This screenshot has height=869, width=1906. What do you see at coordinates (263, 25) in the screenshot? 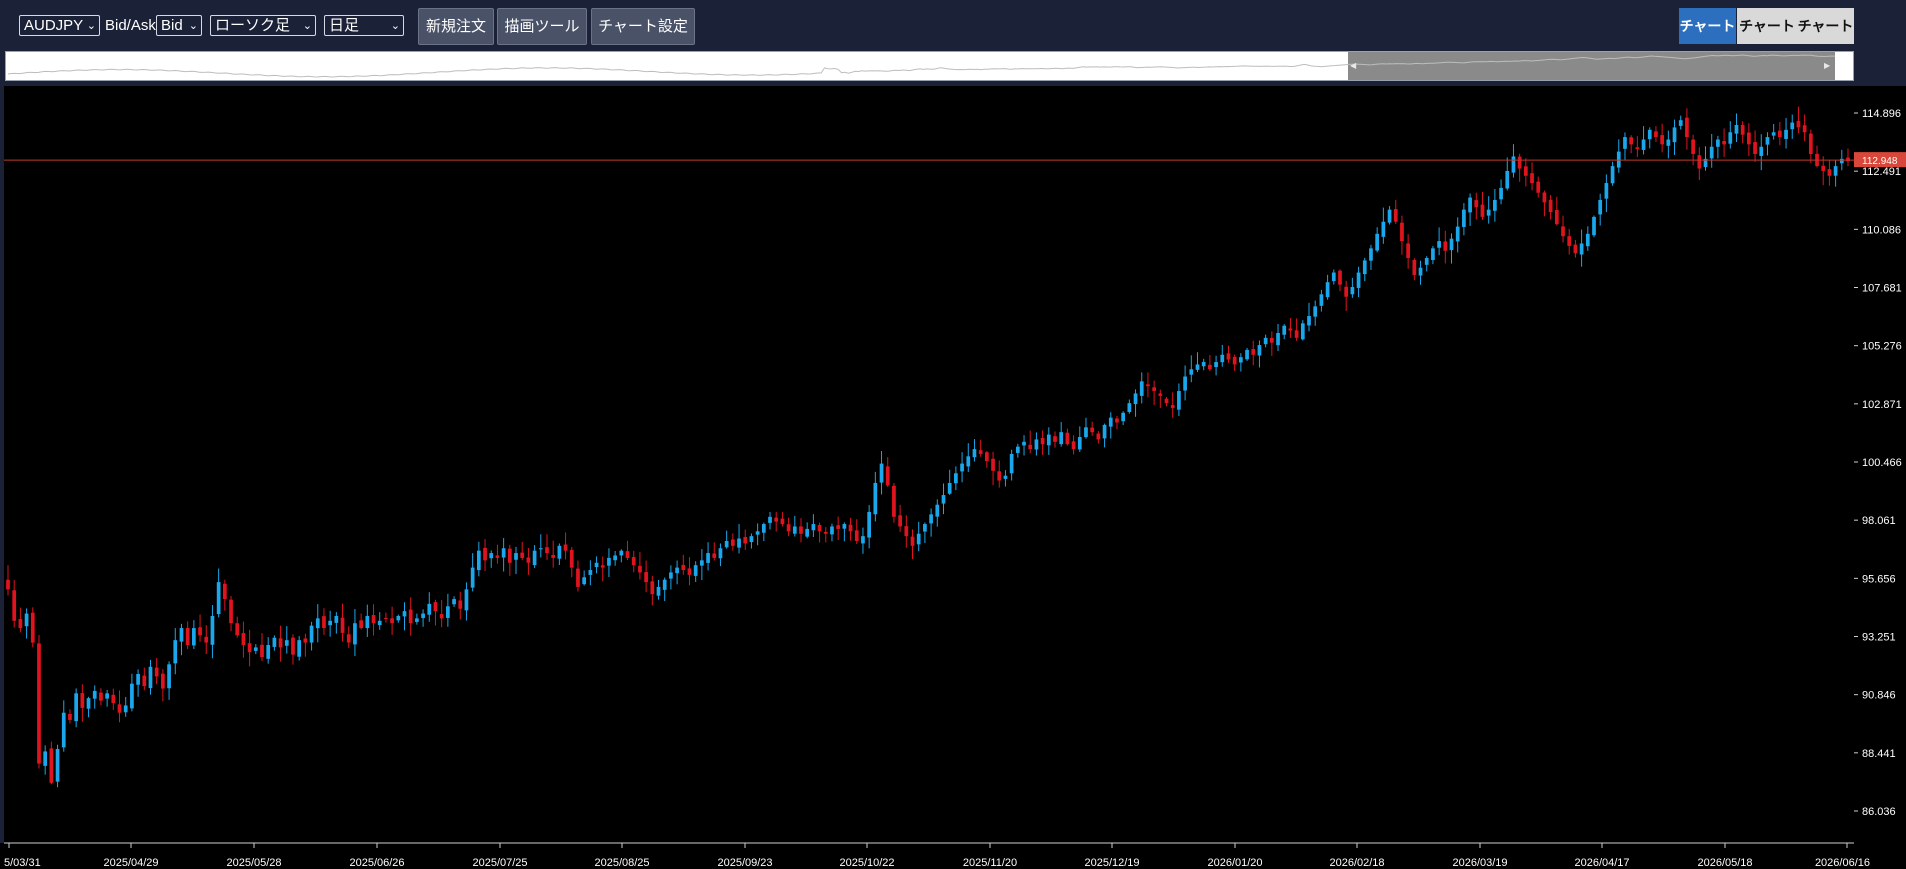
I see `chart-type-select: ローソク足 ⌄` at bounding box center [263, 25].